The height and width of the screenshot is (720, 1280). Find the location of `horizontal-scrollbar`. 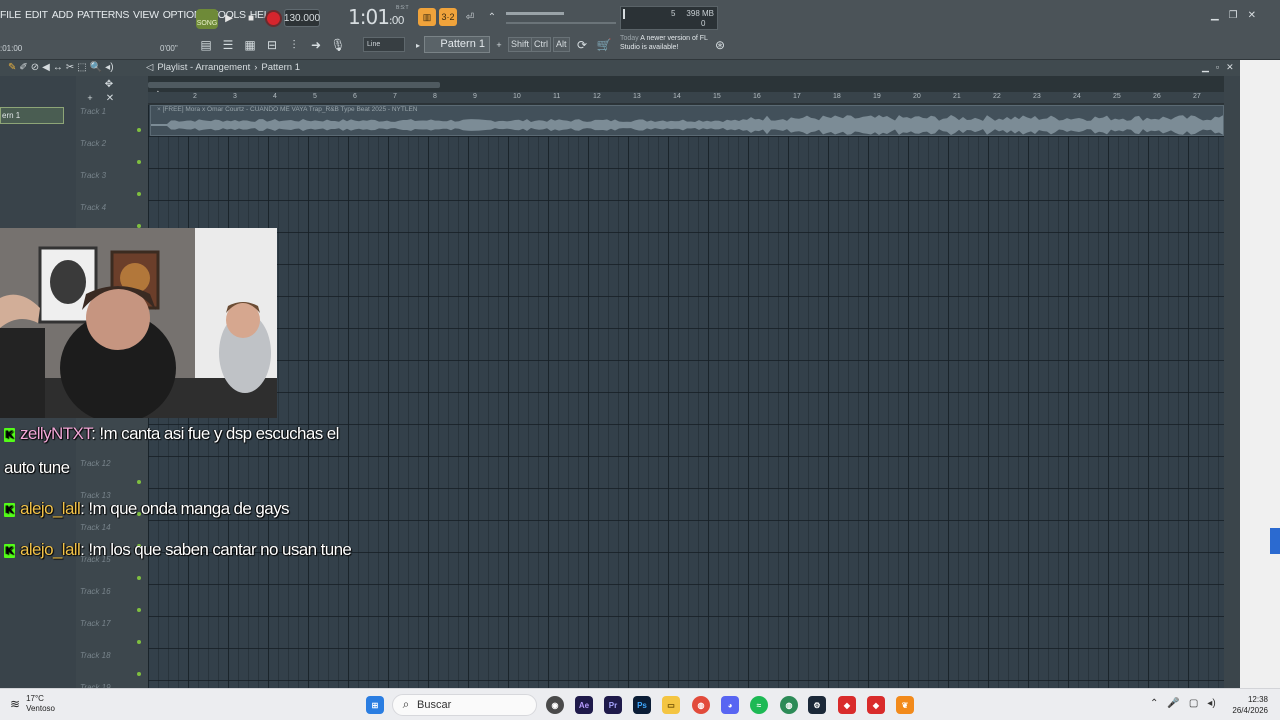

horizontal-scrollbar is located at coordinates (294, 85).